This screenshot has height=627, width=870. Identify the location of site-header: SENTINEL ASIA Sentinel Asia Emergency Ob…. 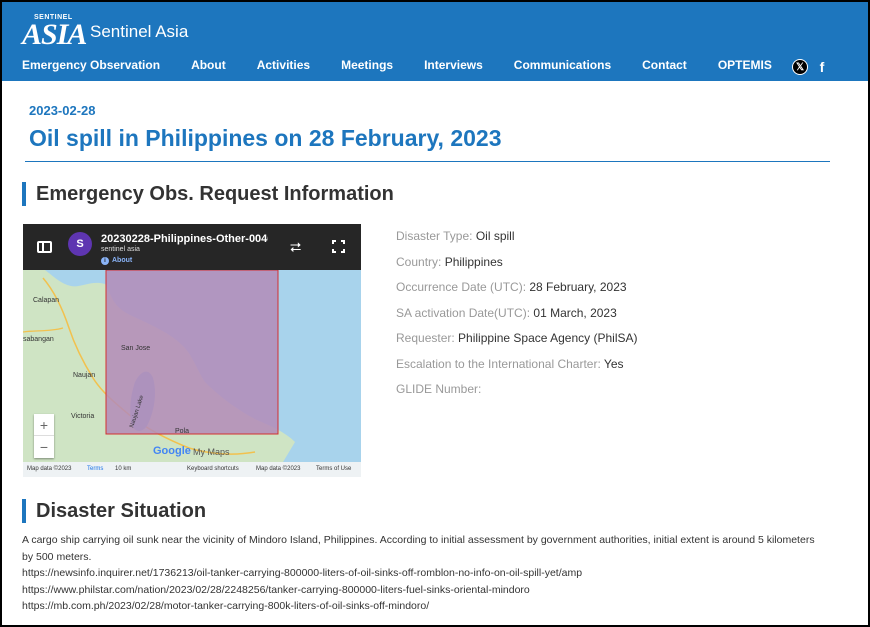
(435, 41).